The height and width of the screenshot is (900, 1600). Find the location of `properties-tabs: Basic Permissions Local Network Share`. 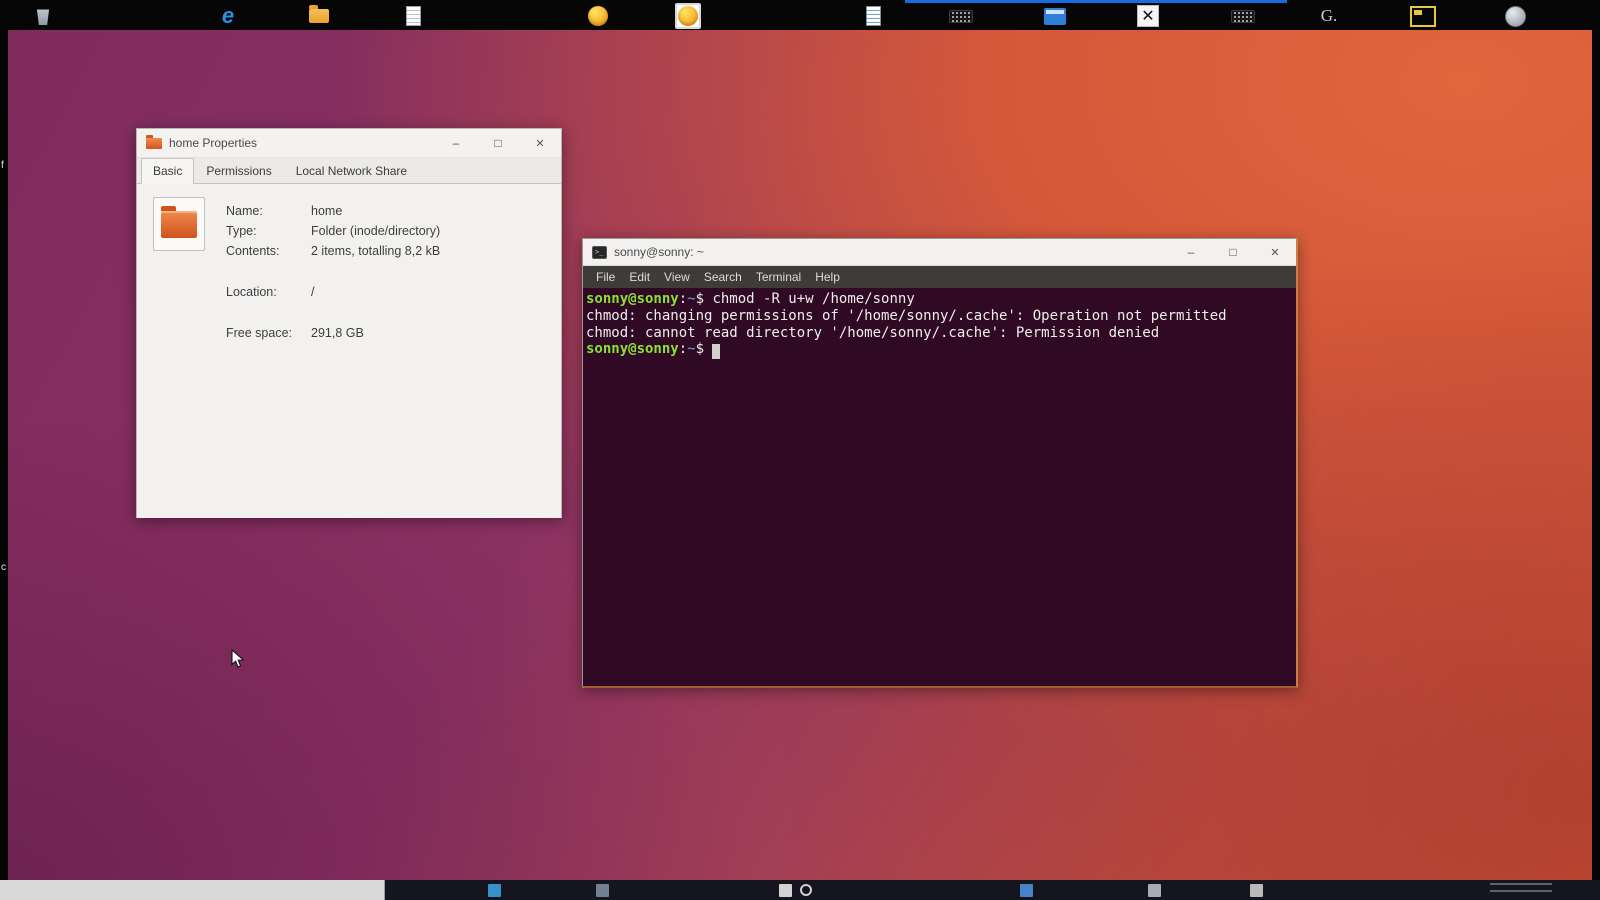

properties-tabs: Basic Permissions Local Network Share is located at coordinates (349, 171).